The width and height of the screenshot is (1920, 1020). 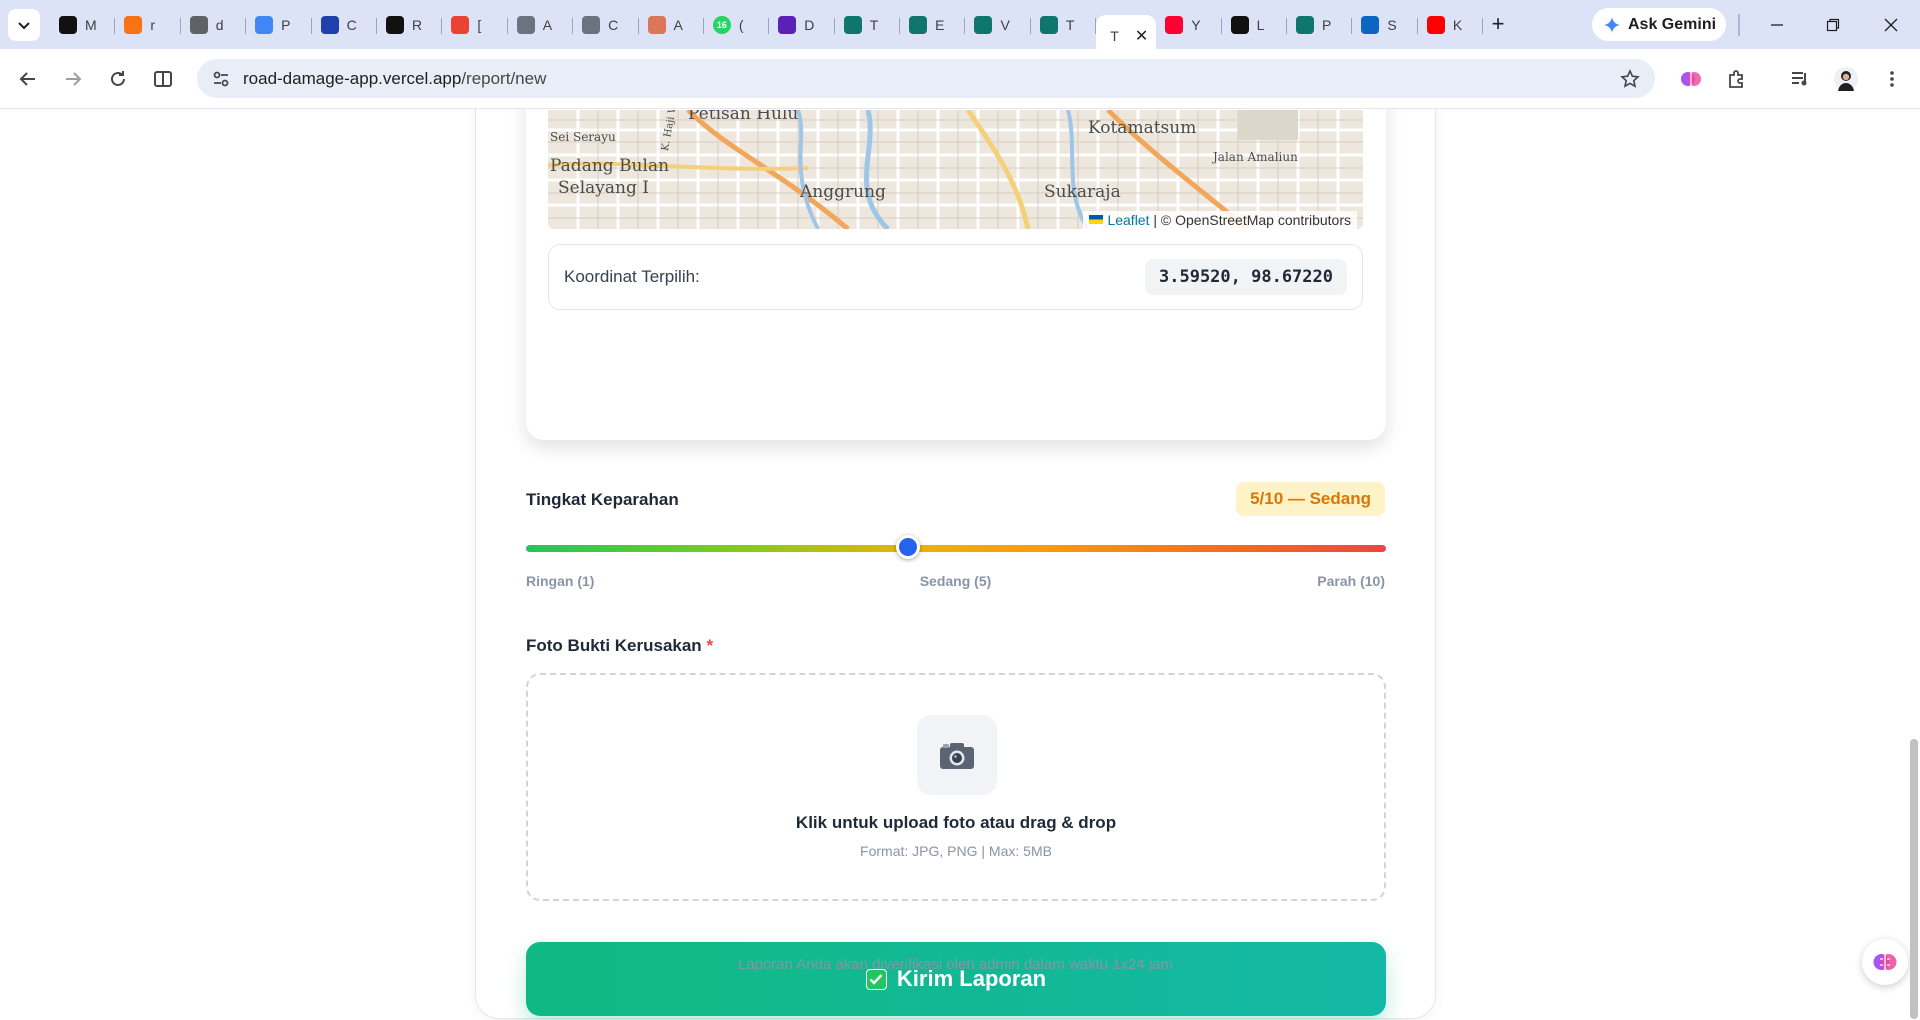 I want to click on map-label-padang-bulan: Padang Bulan, so click(x=610, y=166).